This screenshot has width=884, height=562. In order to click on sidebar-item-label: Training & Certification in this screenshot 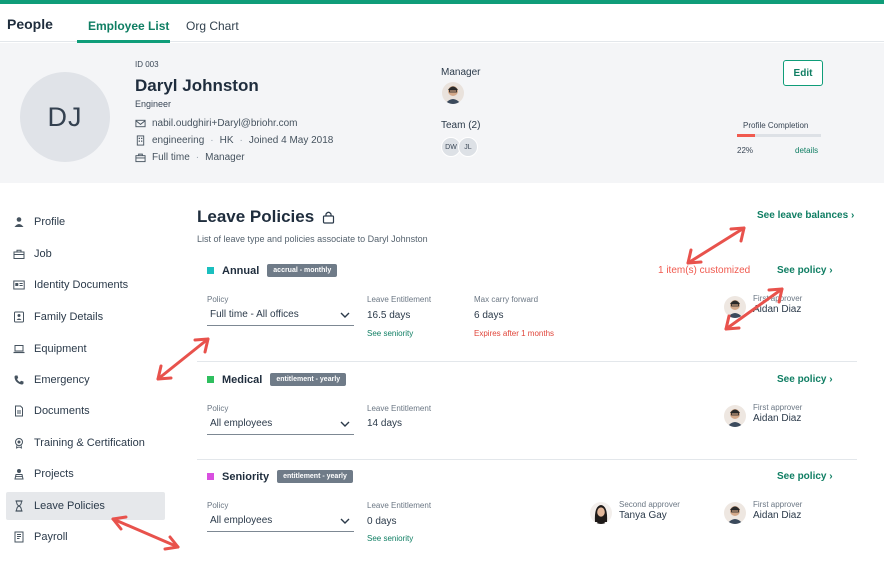, I will do `click(89, 443)`.